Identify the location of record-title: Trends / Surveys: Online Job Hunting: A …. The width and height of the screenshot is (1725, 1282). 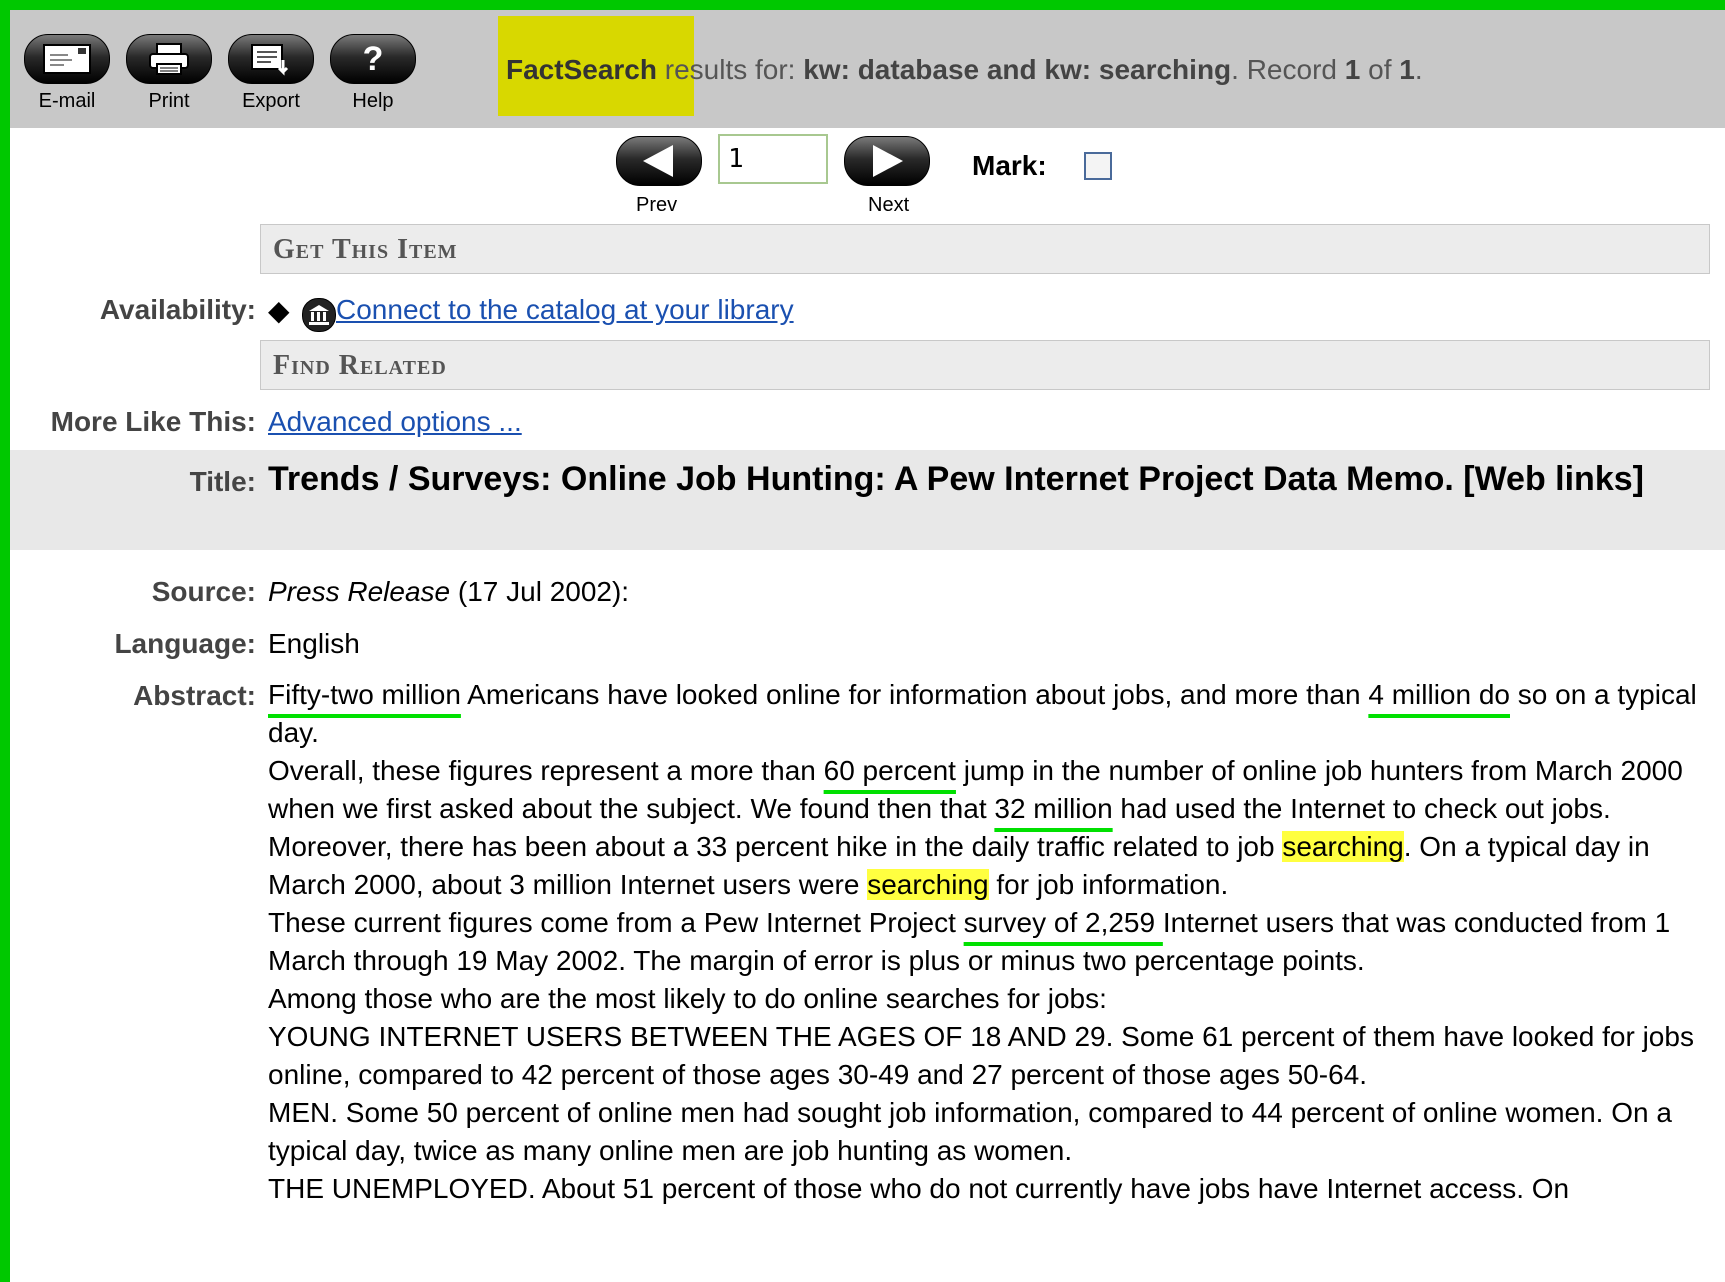
(956, 479).